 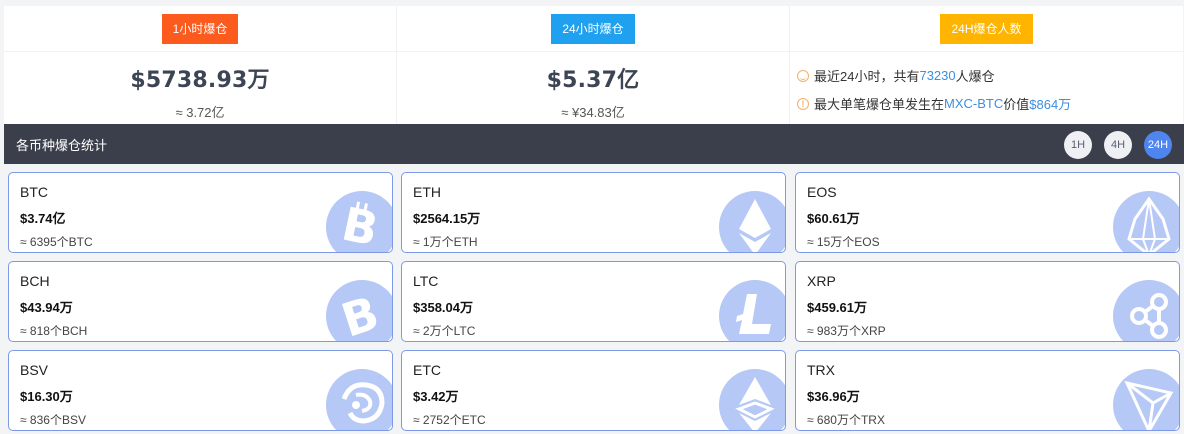 What do you see at coordinates (986, 28) in the screenshot?
I see `tag-24h-people: 24H爆仓人数` at bounding box center [986, 28].